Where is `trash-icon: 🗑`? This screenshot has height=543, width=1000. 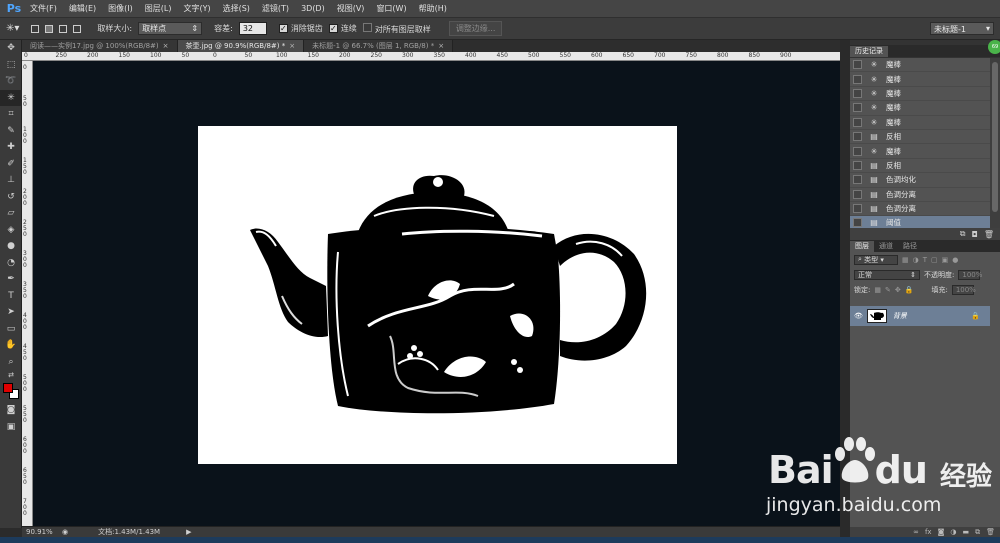
trash-icon: 🗑 is located at coordinates (989, 234).